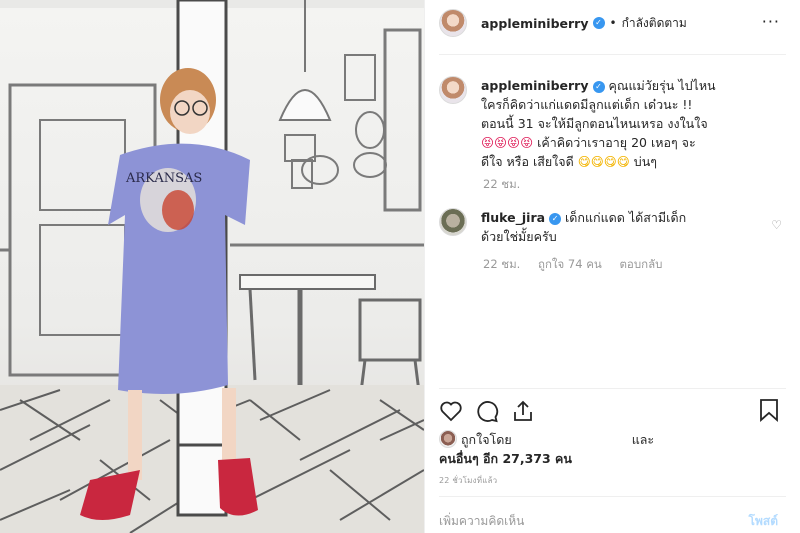 Image resolution: width=800 pixels, height=533 pixels. What do you see at coordinates (453, 222) in the screenshot?
I see `reply-avatar` at bounding box center [453, 222].